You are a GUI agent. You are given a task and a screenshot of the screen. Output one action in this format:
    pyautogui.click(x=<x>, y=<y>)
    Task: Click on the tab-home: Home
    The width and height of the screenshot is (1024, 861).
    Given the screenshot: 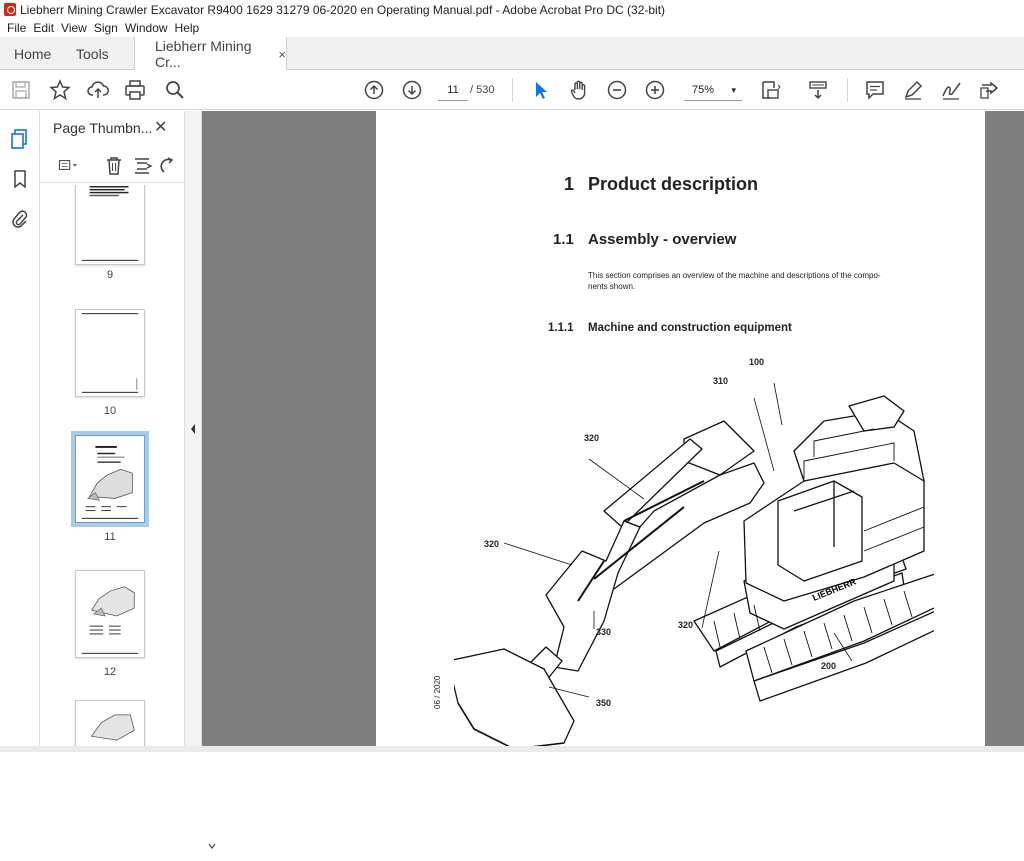 What is the action you would take?
    pyautogui.click(x=32, y=53)
    